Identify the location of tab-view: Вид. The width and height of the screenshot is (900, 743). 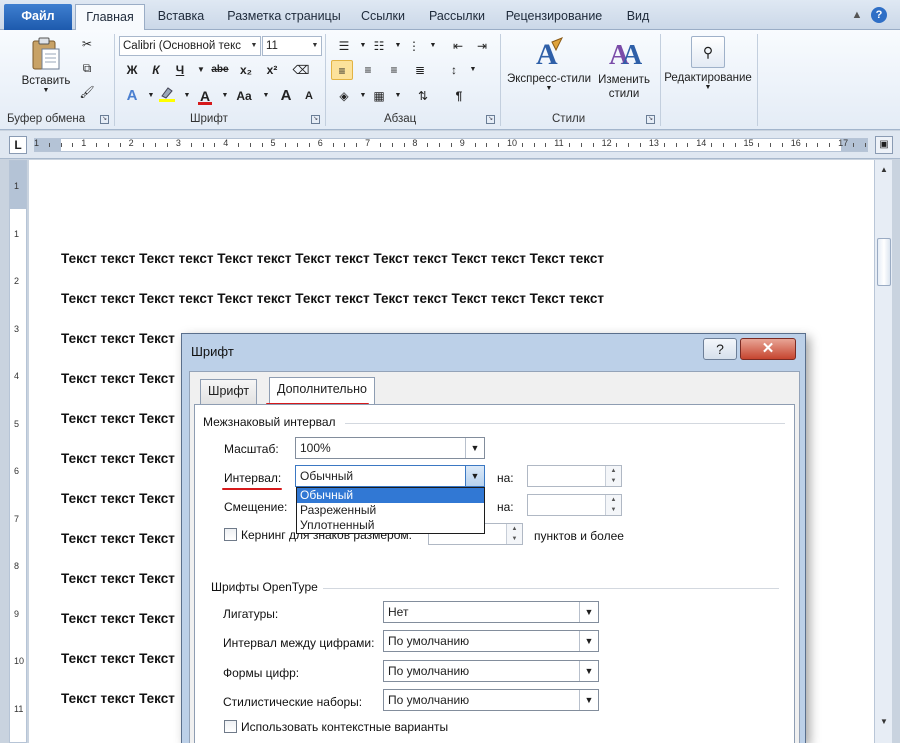
(638, 17).